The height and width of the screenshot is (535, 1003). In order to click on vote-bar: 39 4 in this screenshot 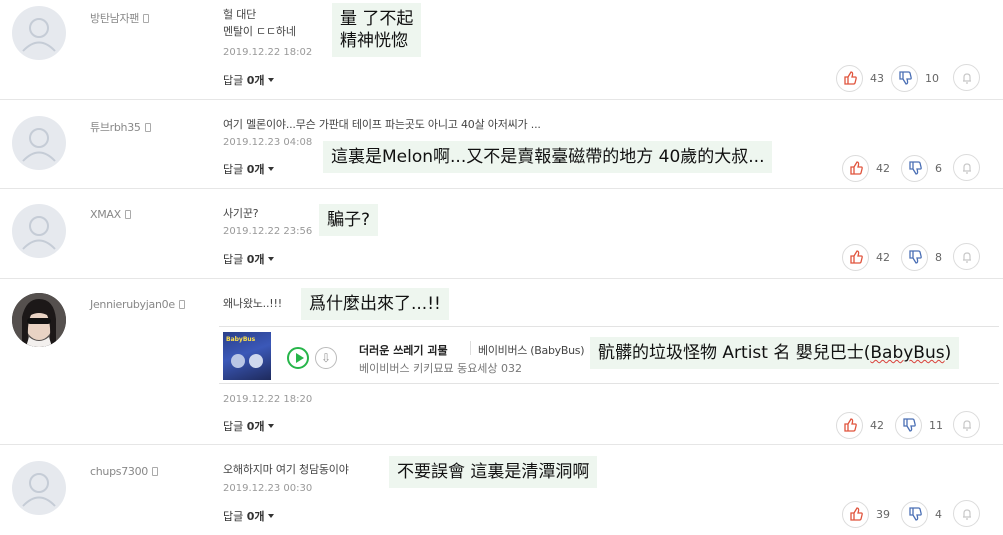, I will do `click(898, 514)`.